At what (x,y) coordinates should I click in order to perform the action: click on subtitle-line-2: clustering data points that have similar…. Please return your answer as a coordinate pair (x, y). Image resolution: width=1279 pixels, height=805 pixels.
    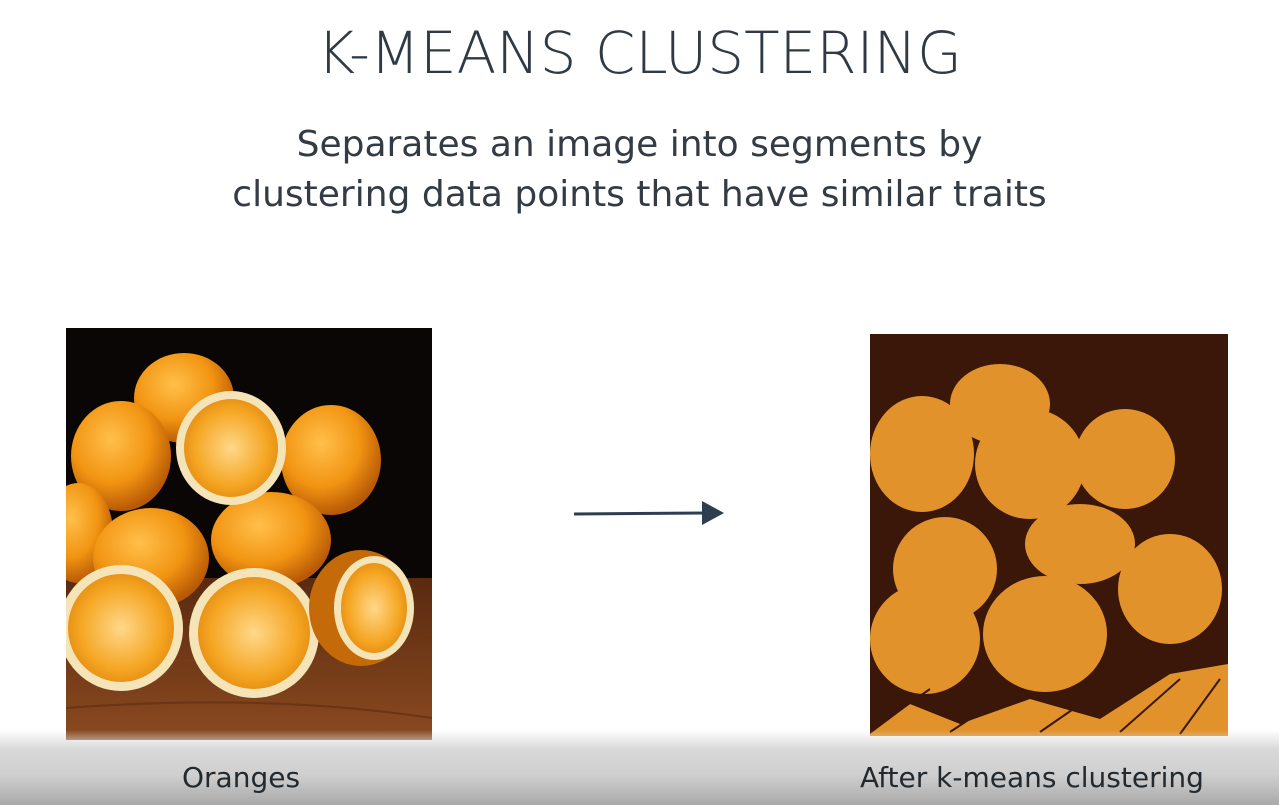
    Looking at the image, I should click on (639, 194).